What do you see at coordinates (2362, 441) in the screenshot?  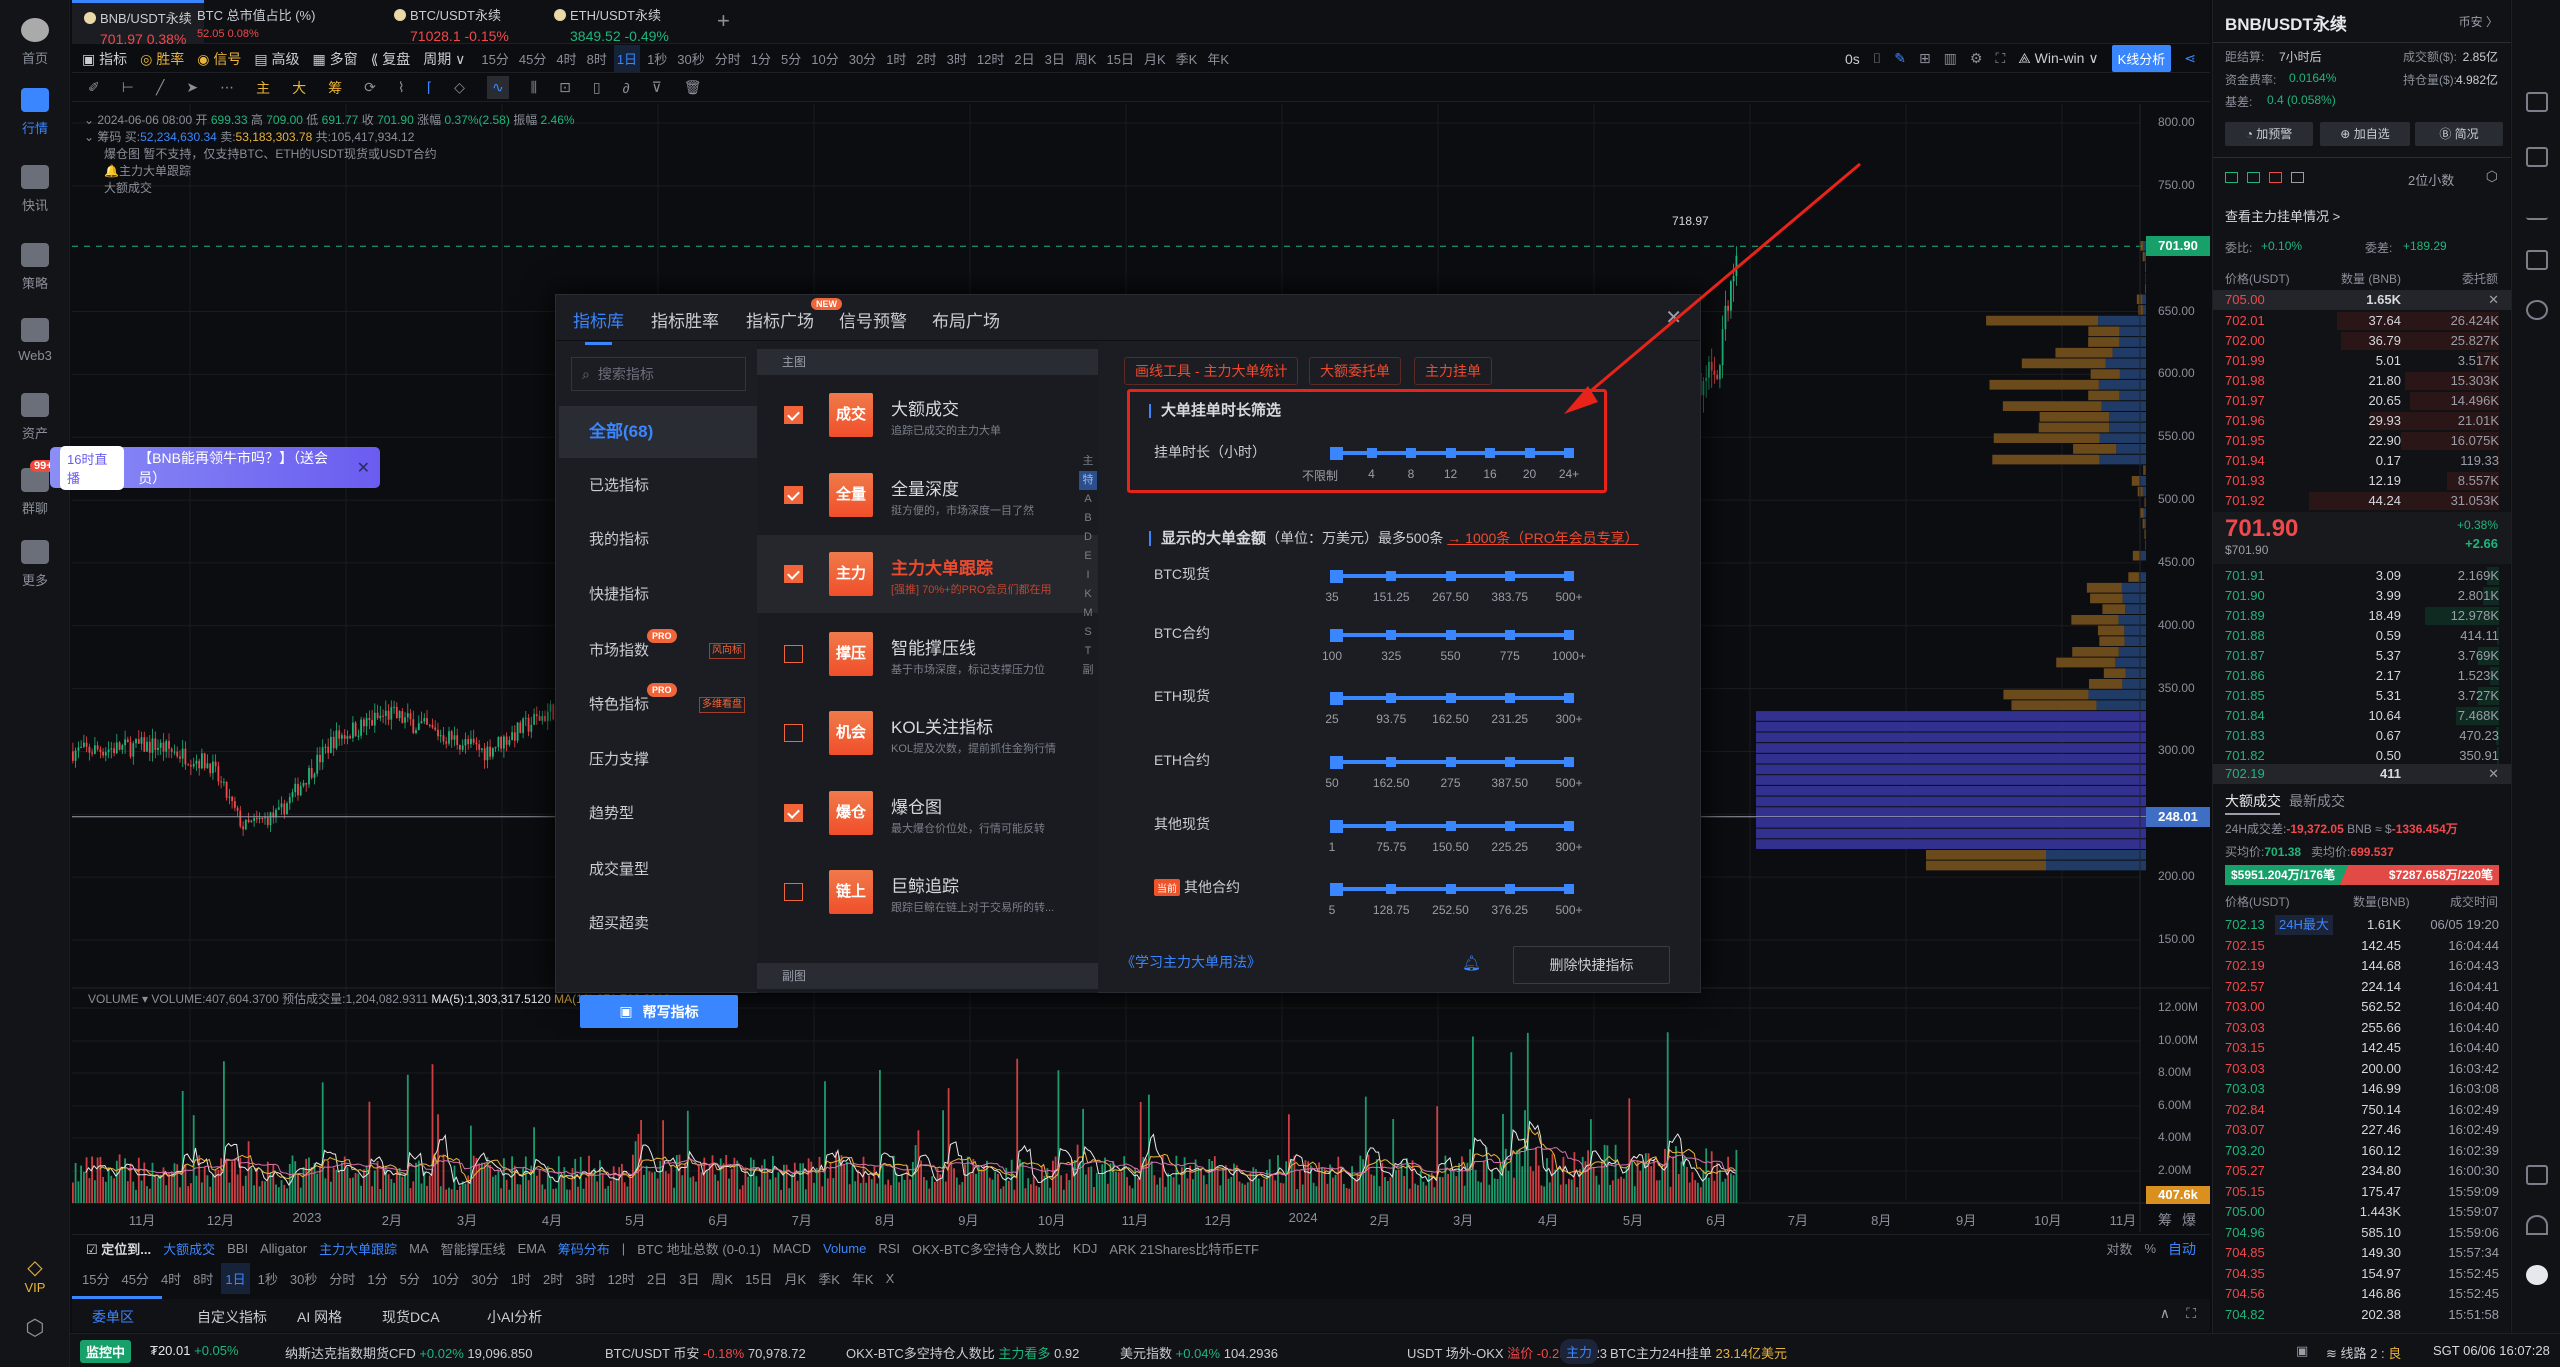 I see `book-row: 701.95 22.90 16.075K` at bounding box center [2362, 441].